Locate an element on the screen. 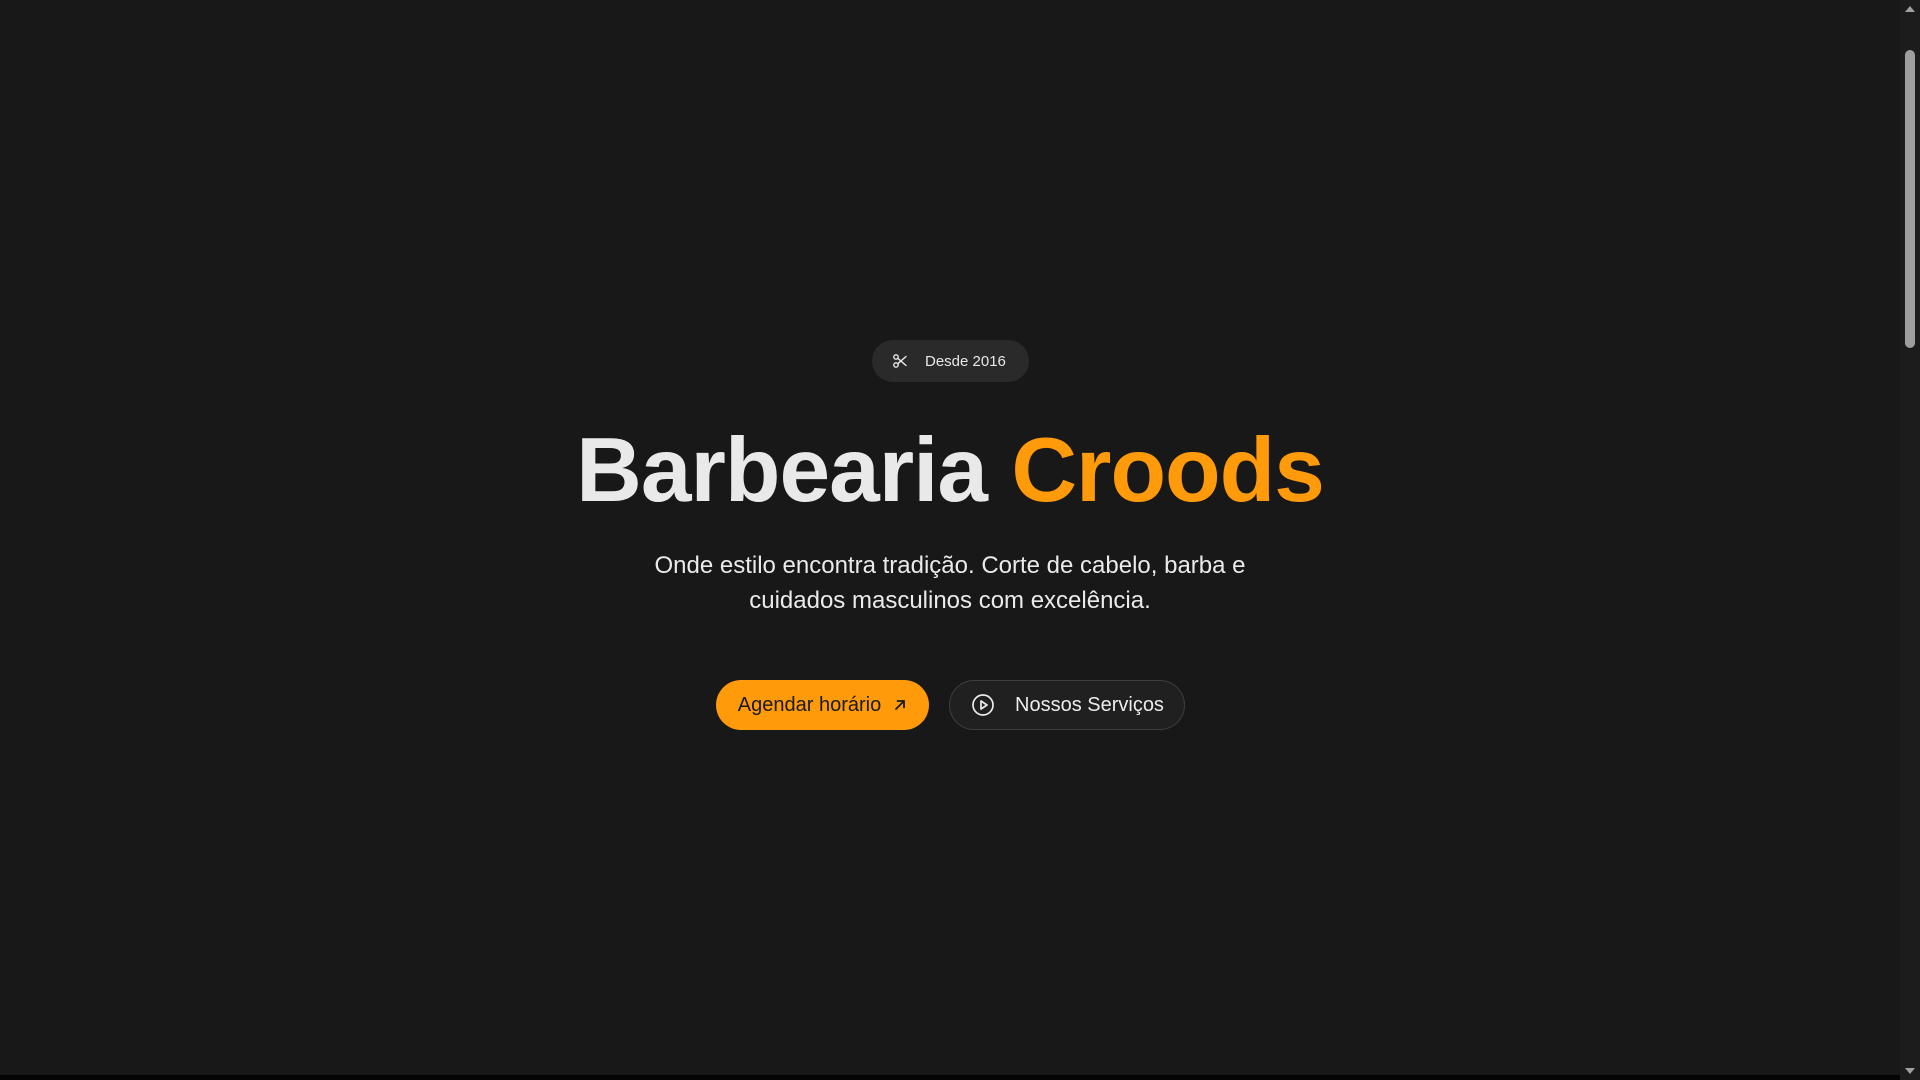  title-highlight-word: Croods is located at coordinates (1167, 470).